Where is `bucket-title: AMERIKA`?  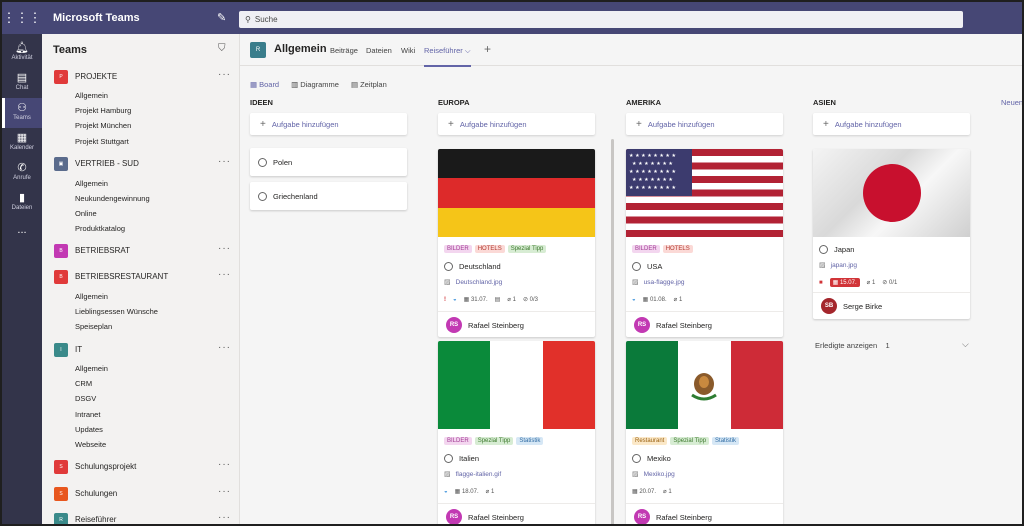 bucket-title: AMERIKA is located at coordinates (643, 102).